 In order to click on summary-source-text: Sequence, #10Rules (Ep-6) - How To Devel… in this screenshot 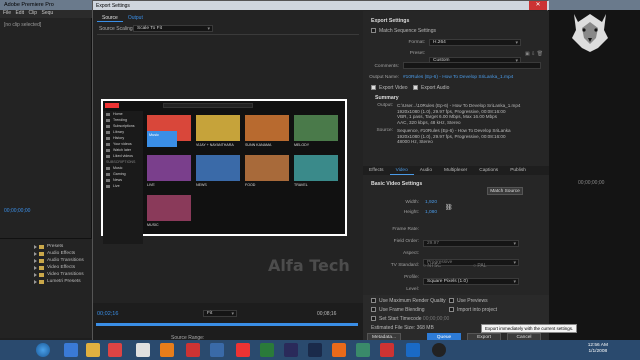, I will do `click(454, 136)`.